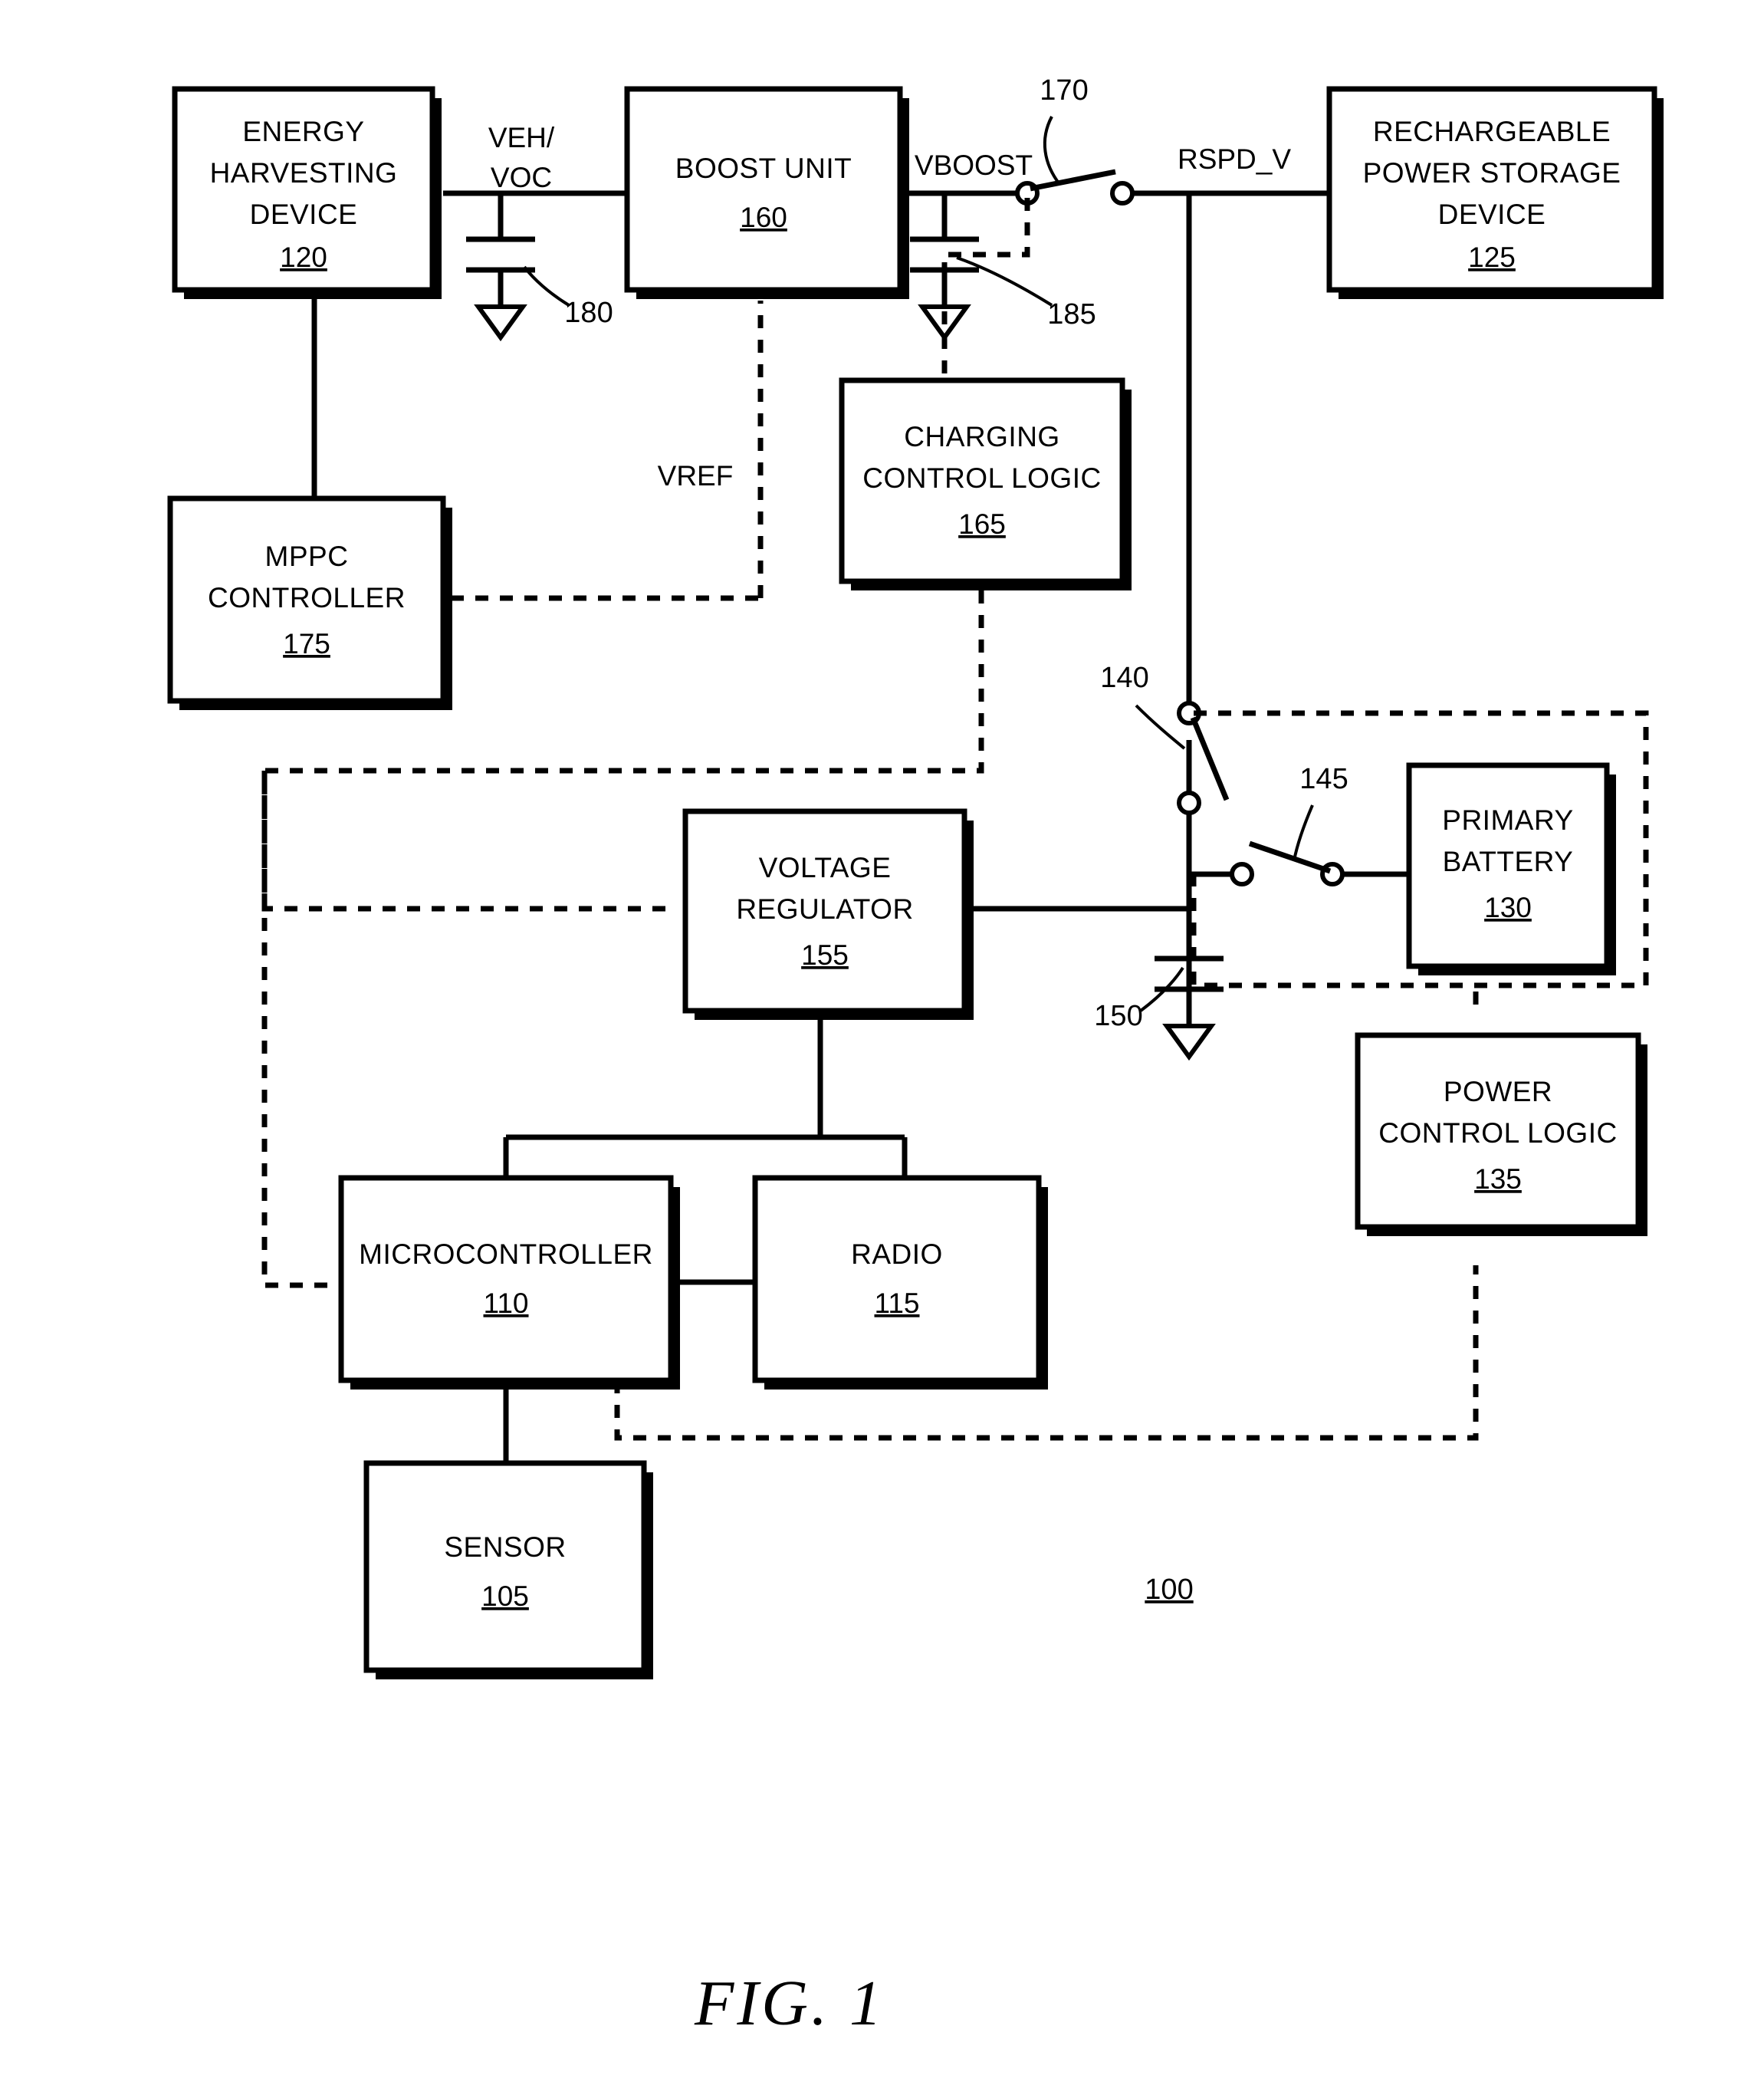 This screenshot has width=1764, height=2095. Describe the element at coordinates (1498, 1179) in the screenshot. I see `box-ref-number: 135` at that location.